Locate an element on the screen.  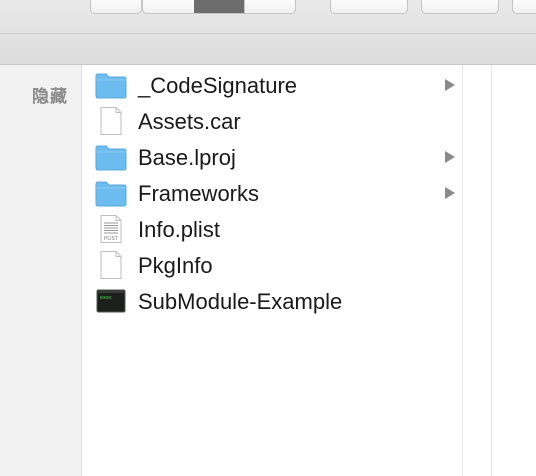
terminal-executable-icon: exec is located at coordinates (111, 301).